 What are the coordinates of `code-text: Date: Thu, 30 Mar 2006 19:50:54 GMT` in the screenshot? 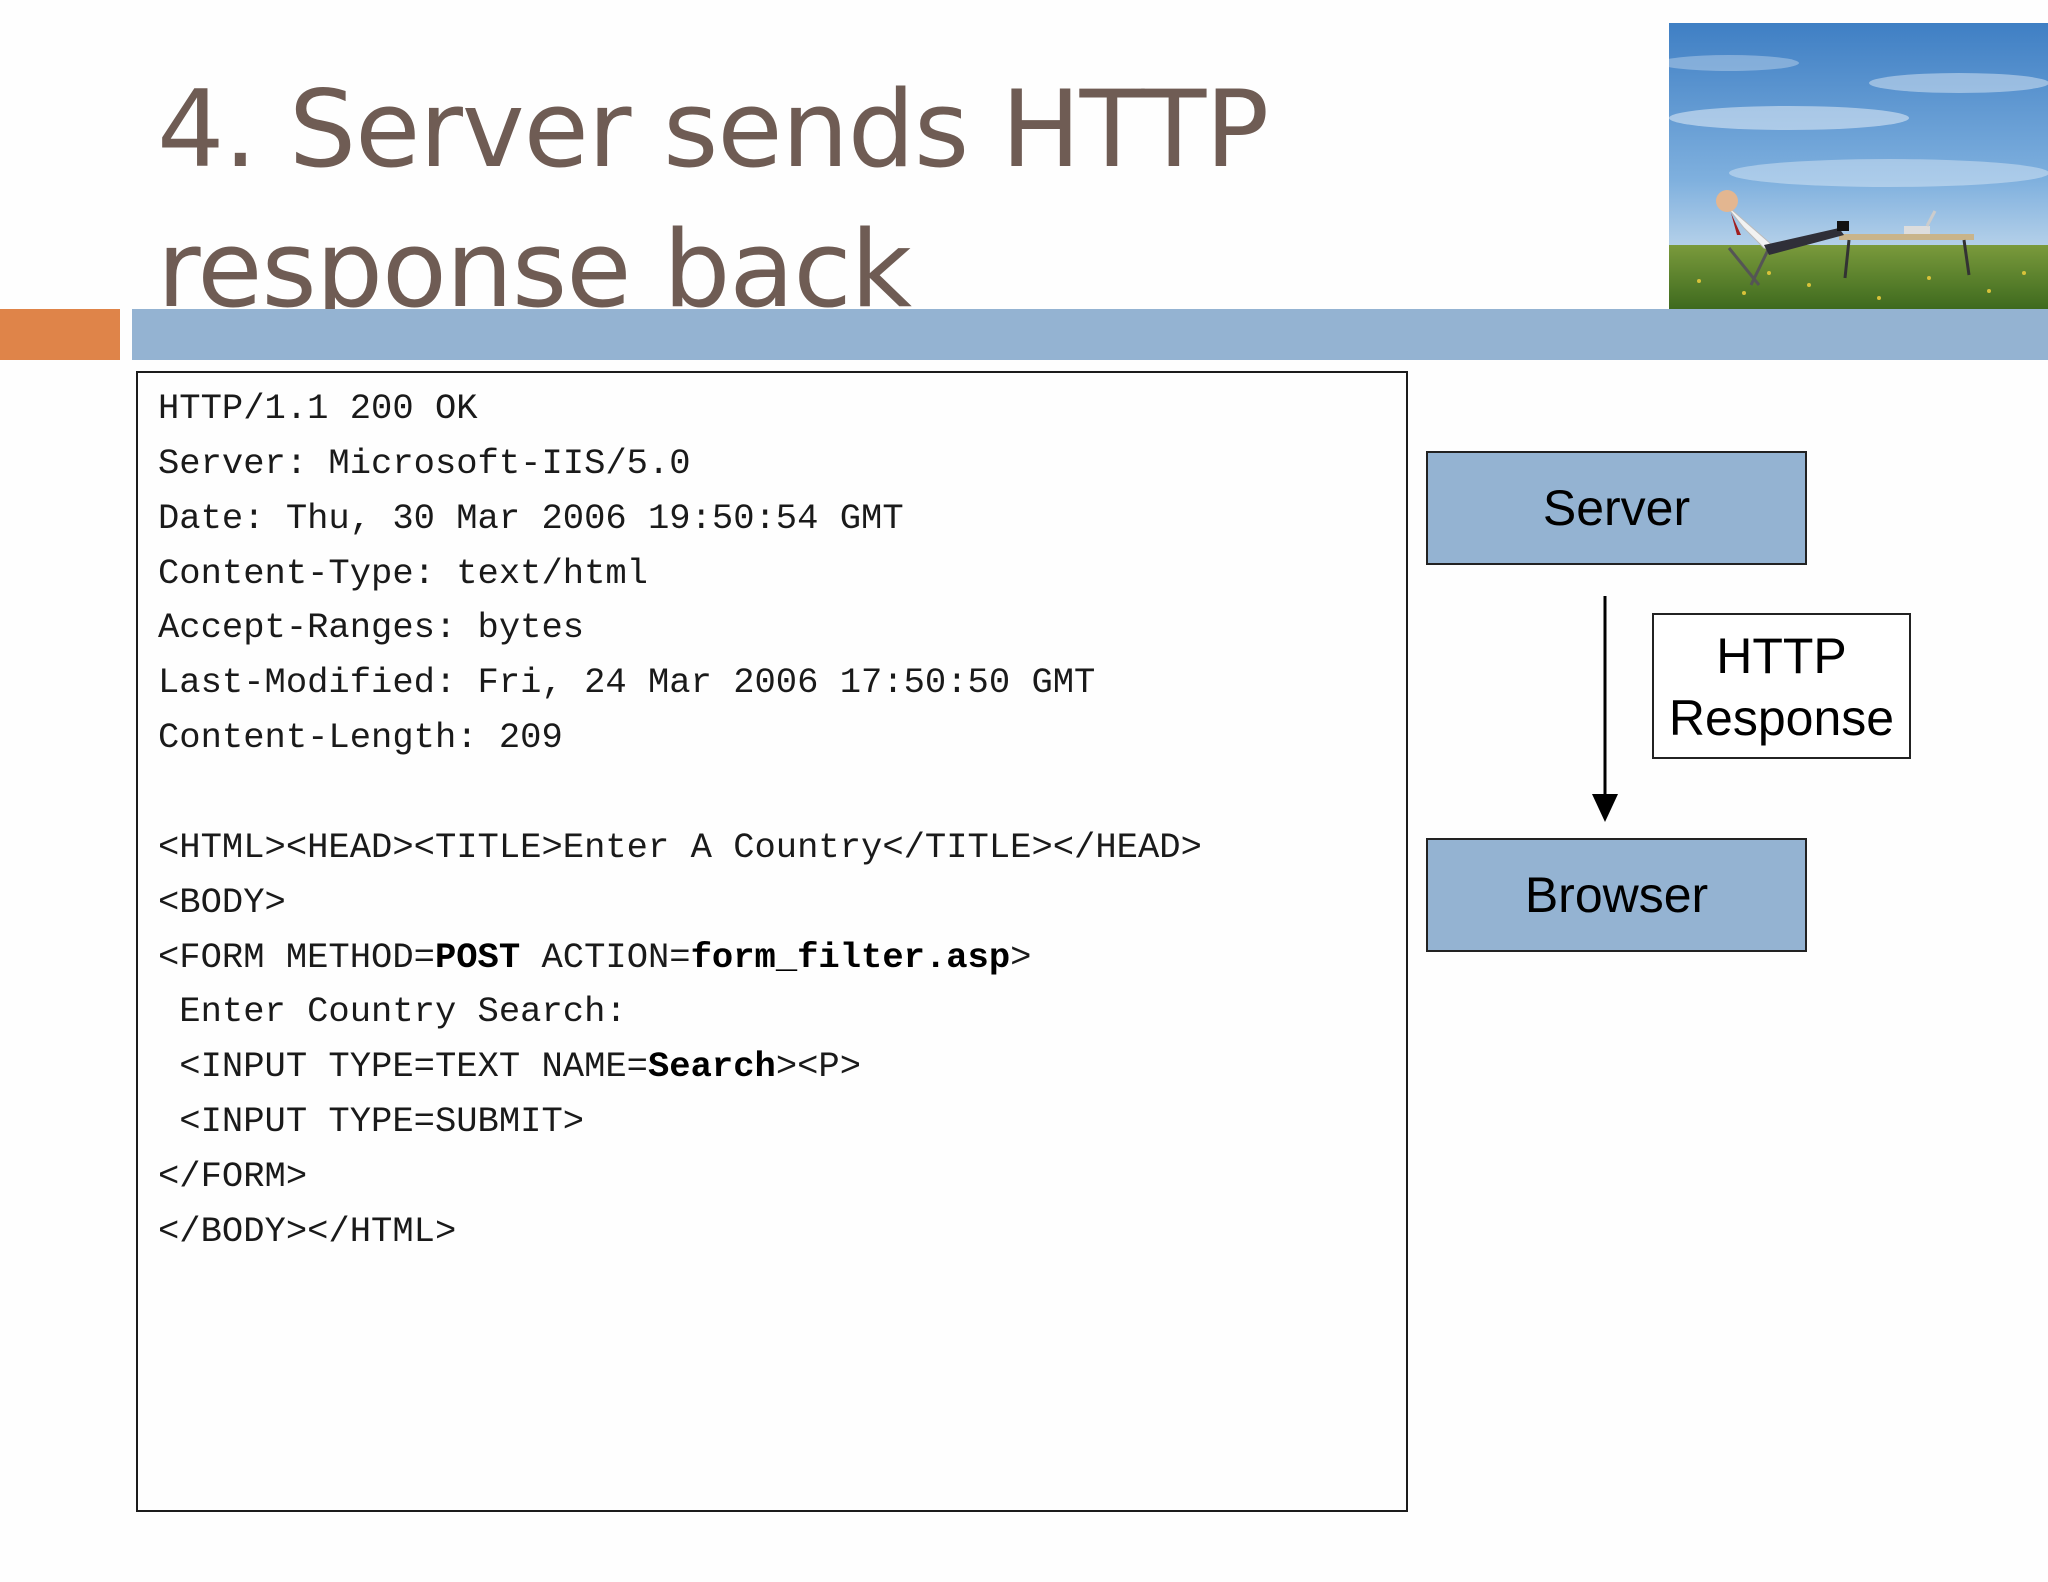 It's located at (531, 518).